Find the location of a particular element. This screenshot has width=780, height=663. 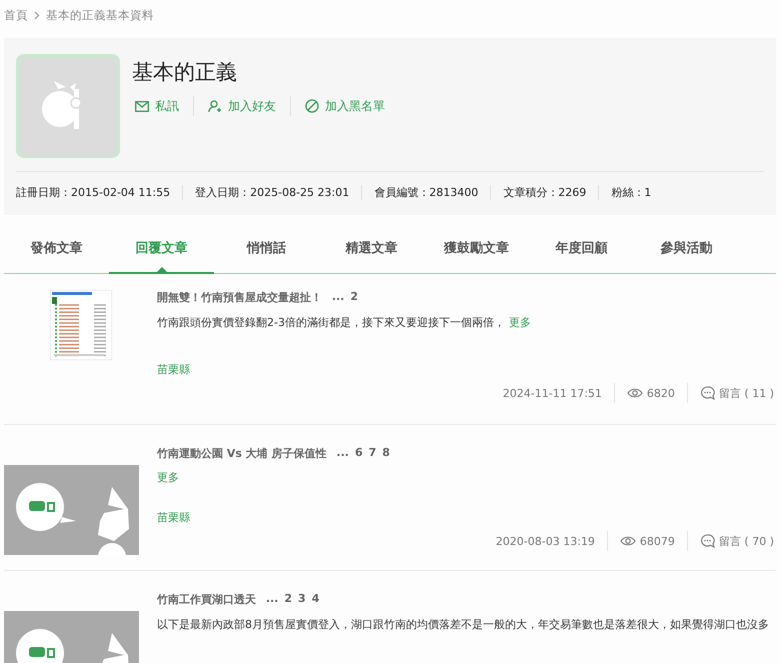

user-name: 基本的正義 is located at coordinates (185, 72).